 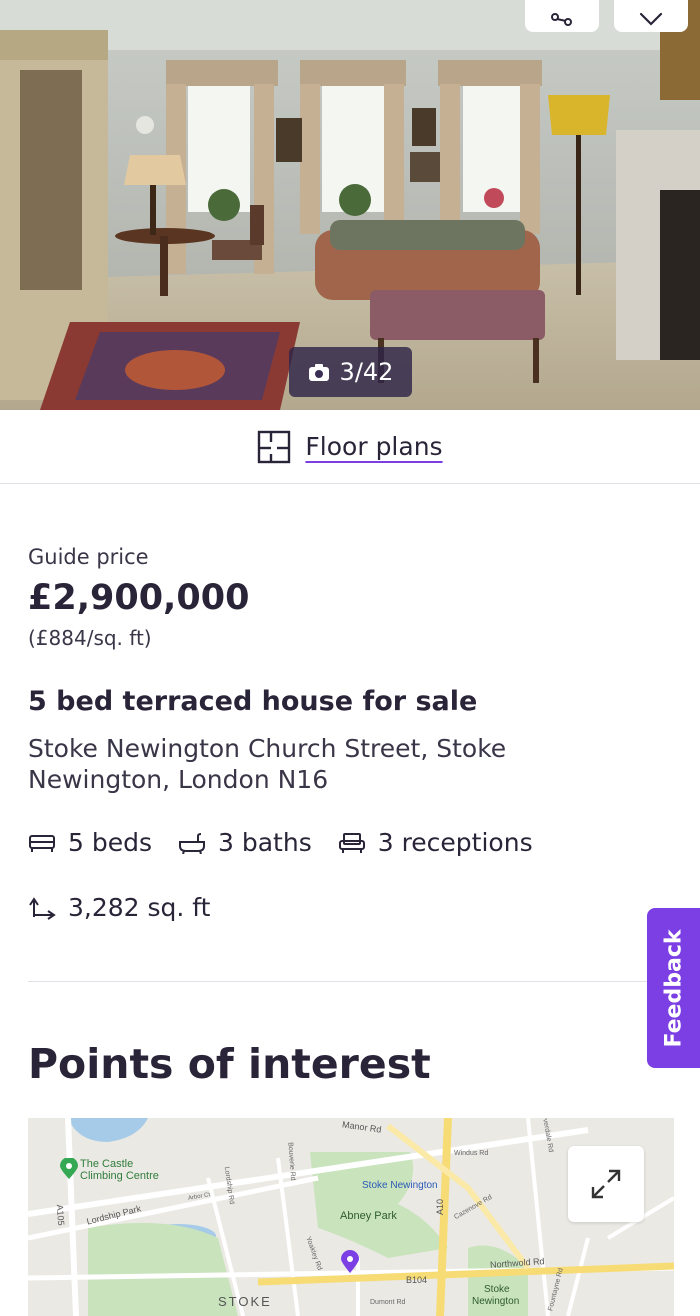 What do you see at coordinates (350, 1262) in the screenshot?
I see `property-location-pin-icon` at bounding box center [350, 1262].